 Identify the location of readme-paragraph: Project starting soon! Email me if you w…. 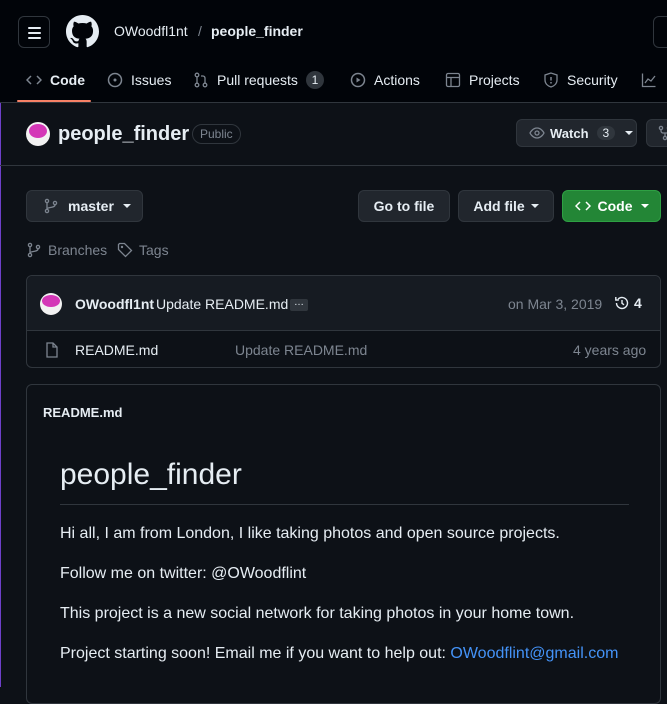
(339, 654).